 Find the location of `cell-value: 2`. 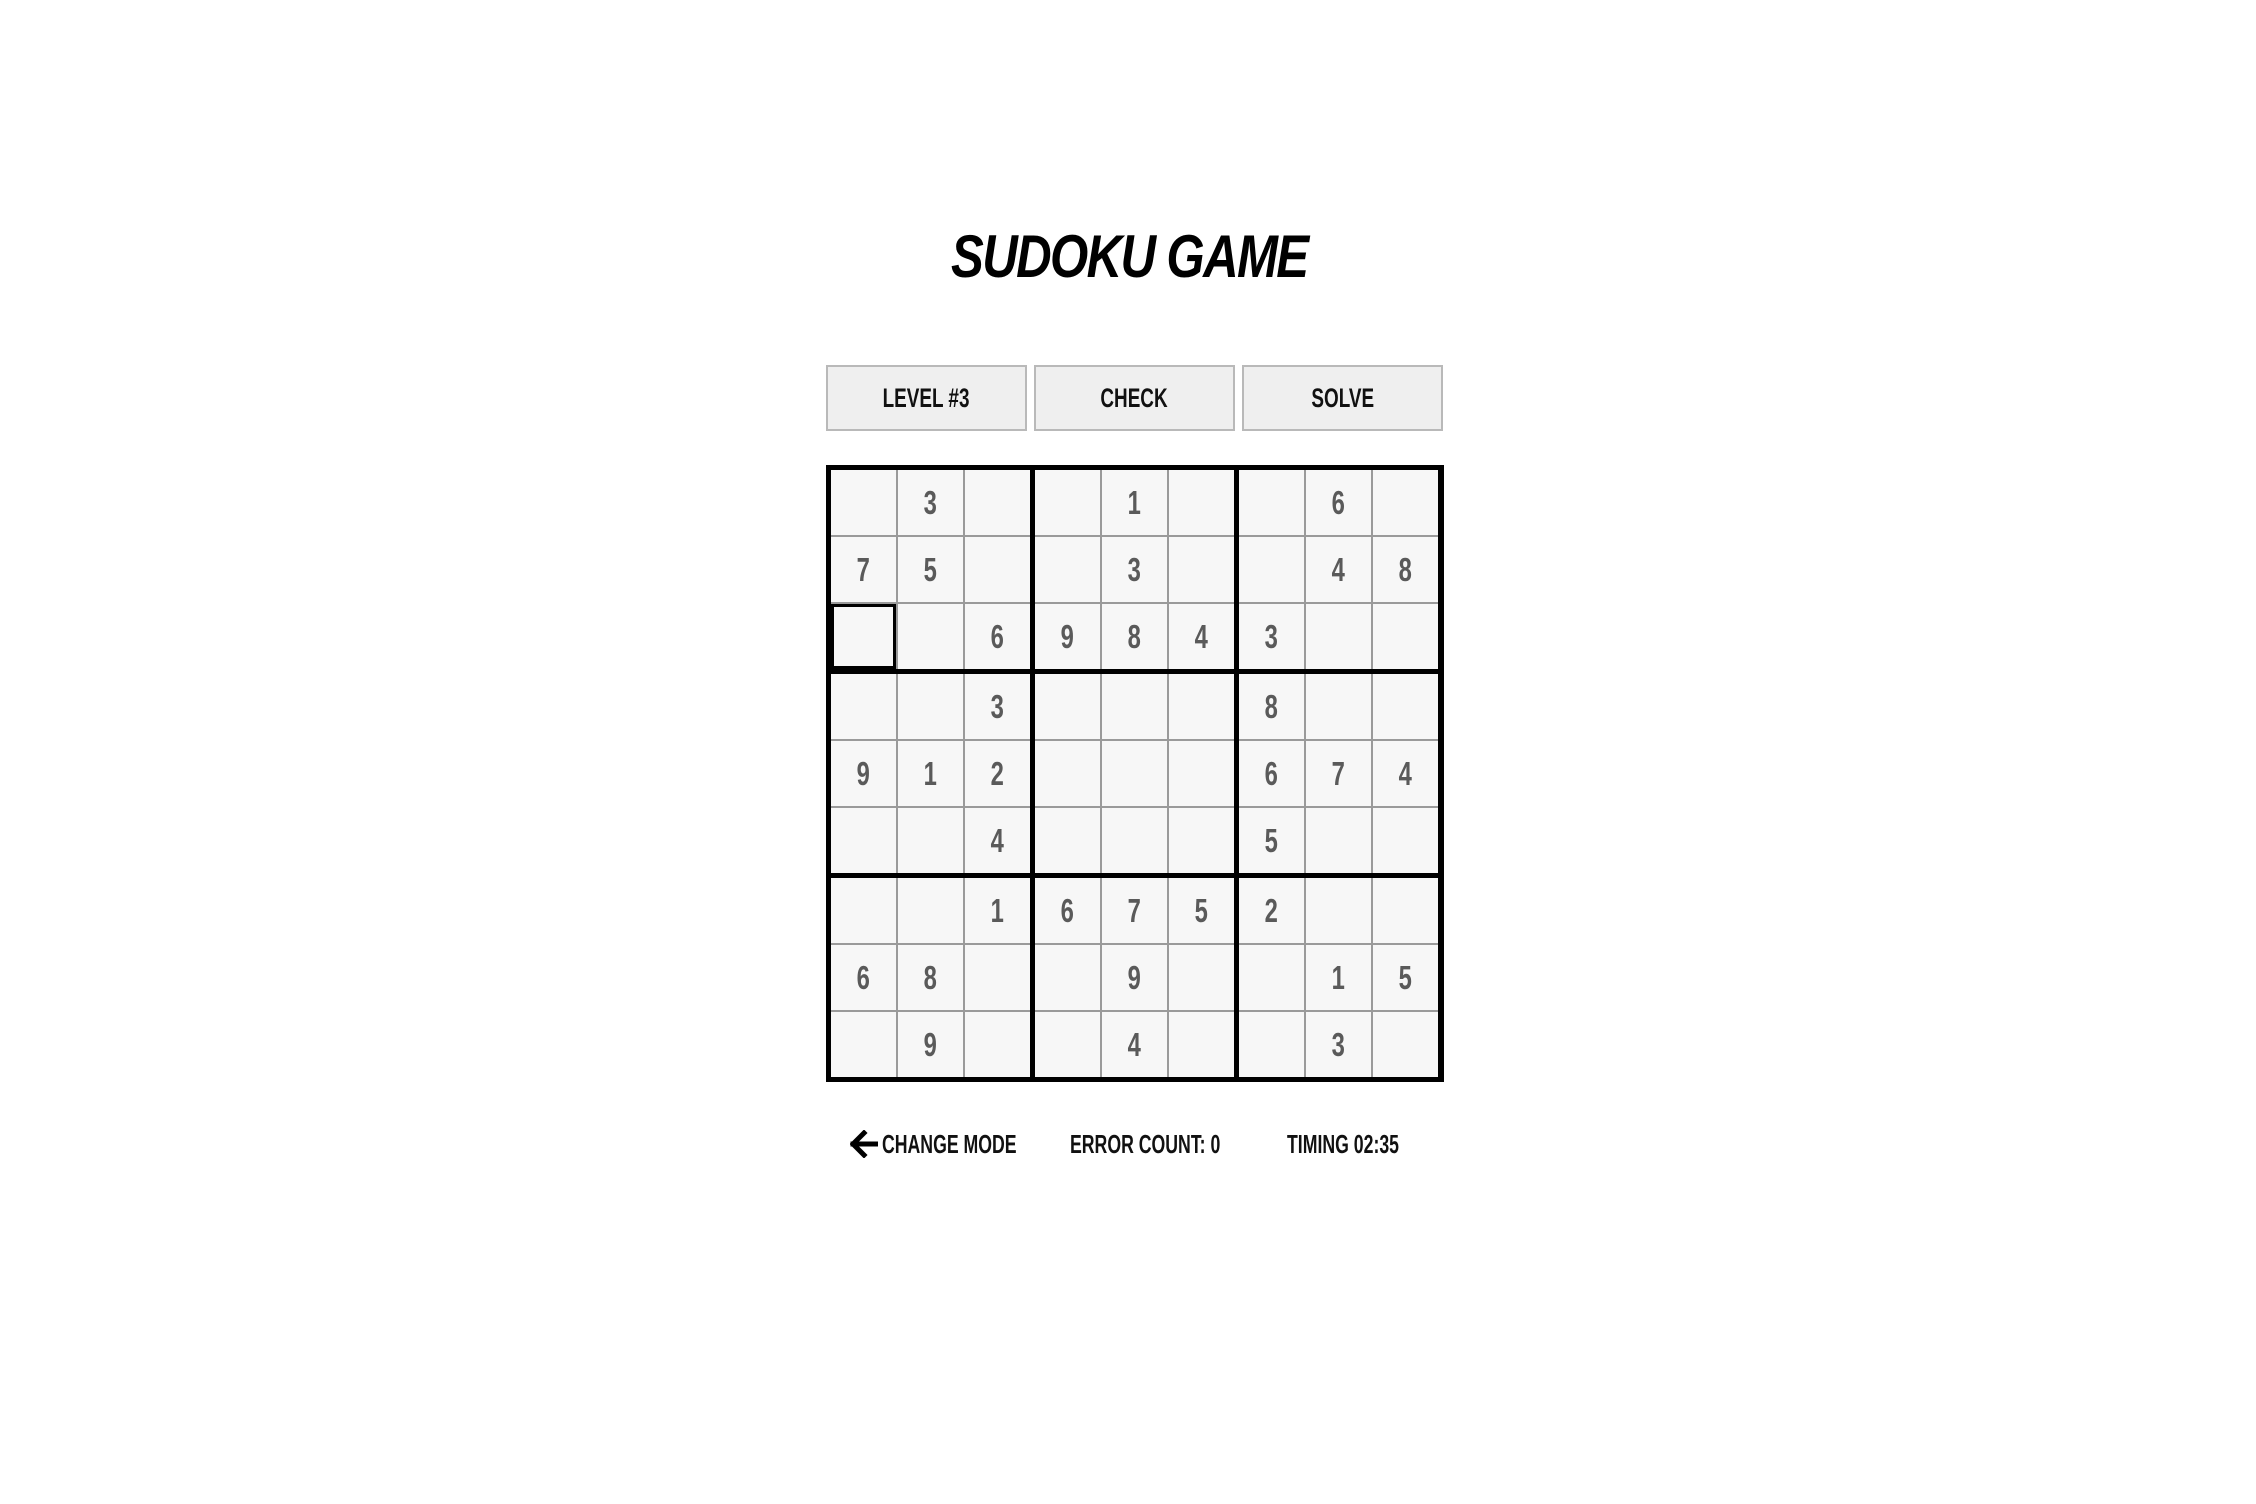

cell-value: 2 is located at coordinates (997, 773).